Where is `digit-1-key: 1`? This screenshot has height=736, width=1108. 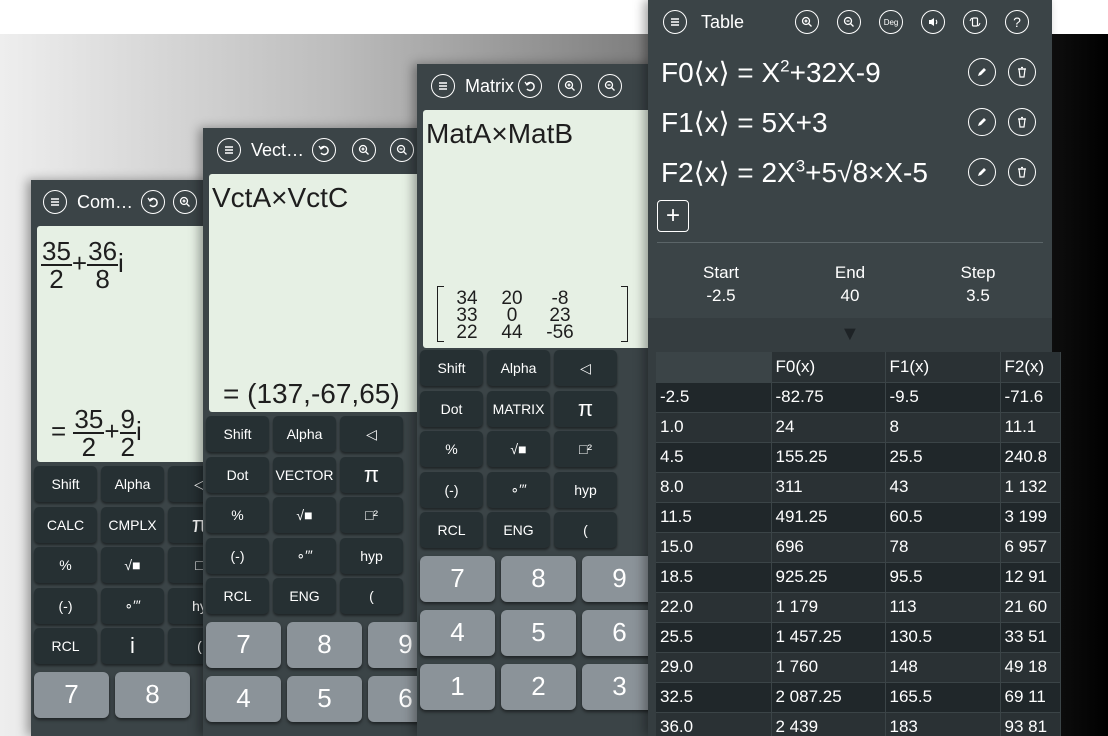
digit-1-key: 1 is located at coordinates (457, 686).